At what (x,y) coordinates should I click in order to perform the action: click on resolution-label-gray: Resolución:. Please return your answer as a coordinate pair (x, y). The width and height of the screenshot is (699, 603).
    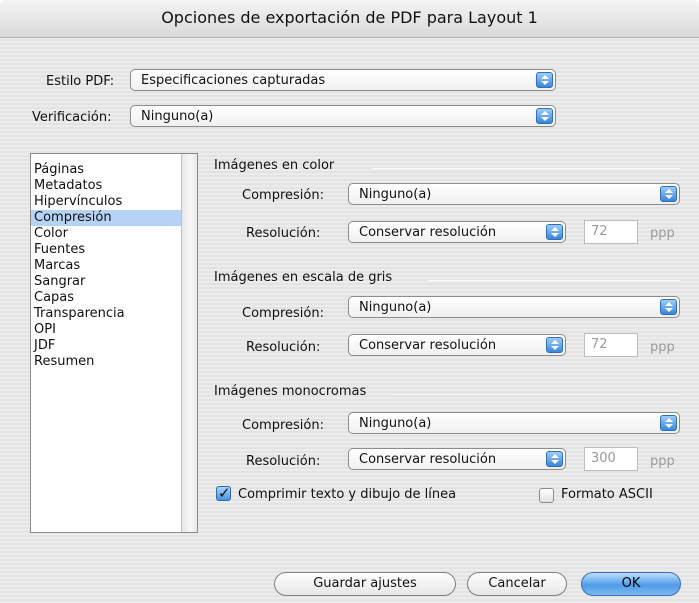
    Looking at the image, I should click on (283, 347).